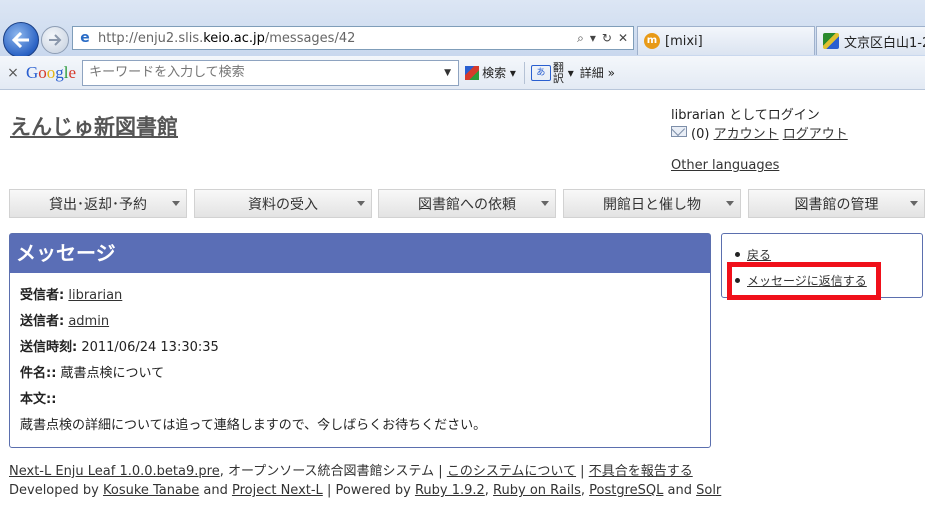 This screenshot has height=529, width=925. I want to click on logout-link: ログアウト, so click(815, 134).